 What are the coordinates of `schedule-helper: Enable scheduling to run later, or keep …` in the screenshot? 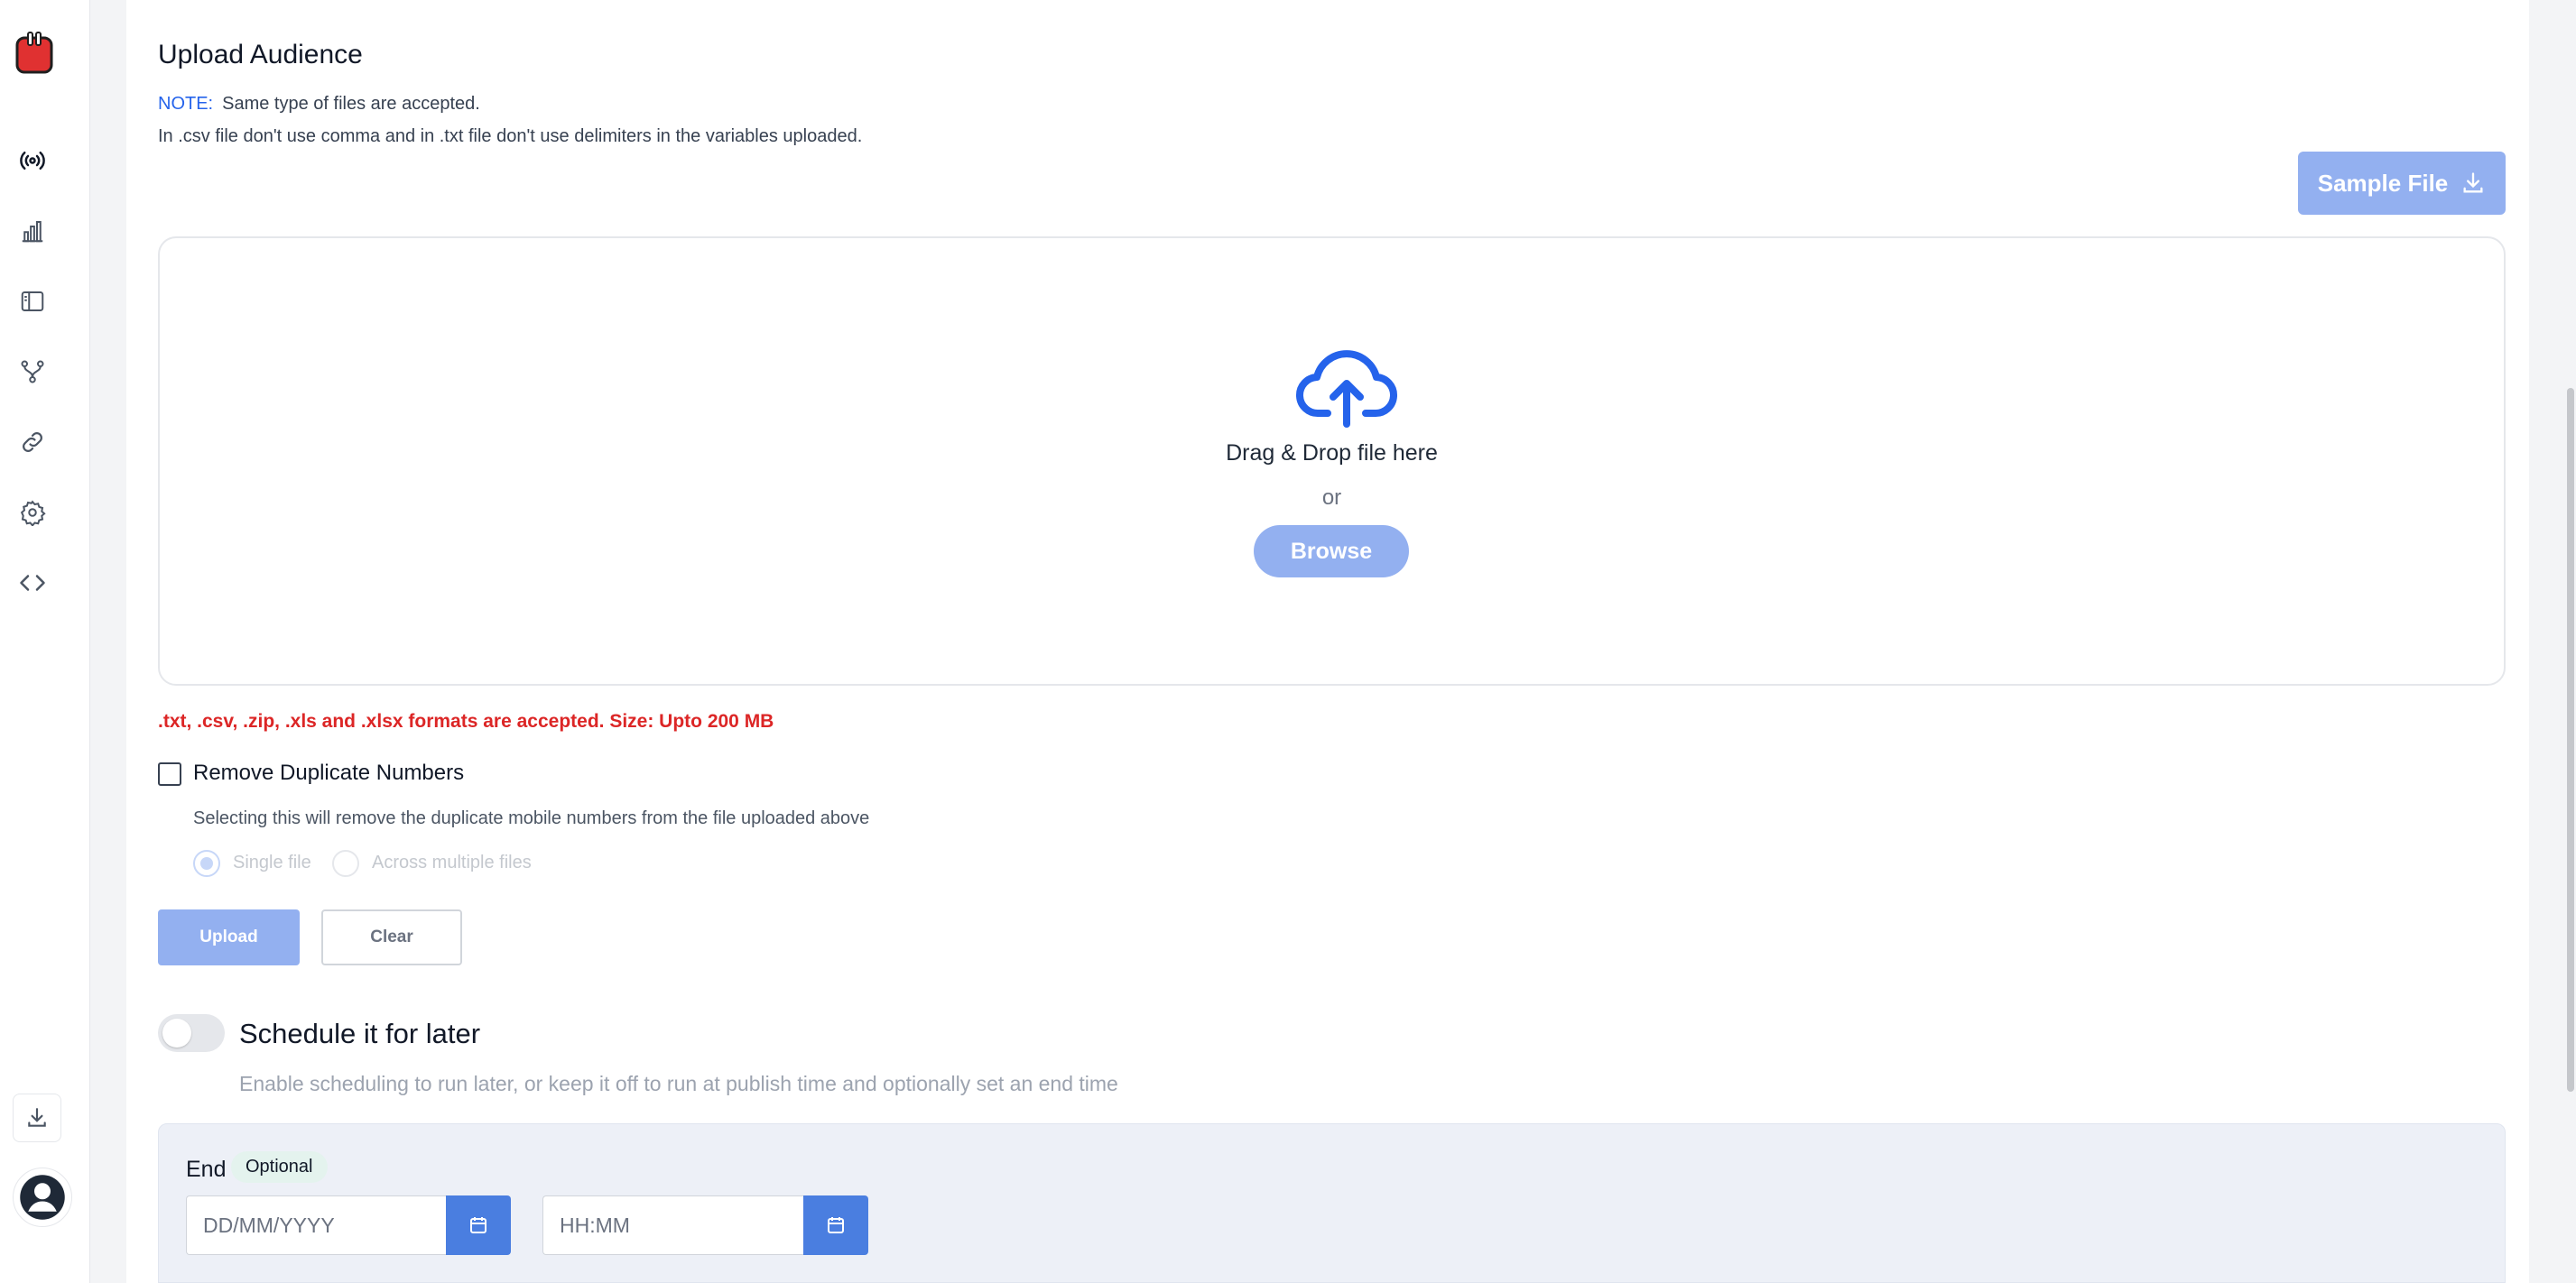 It's located at (678, 1084).